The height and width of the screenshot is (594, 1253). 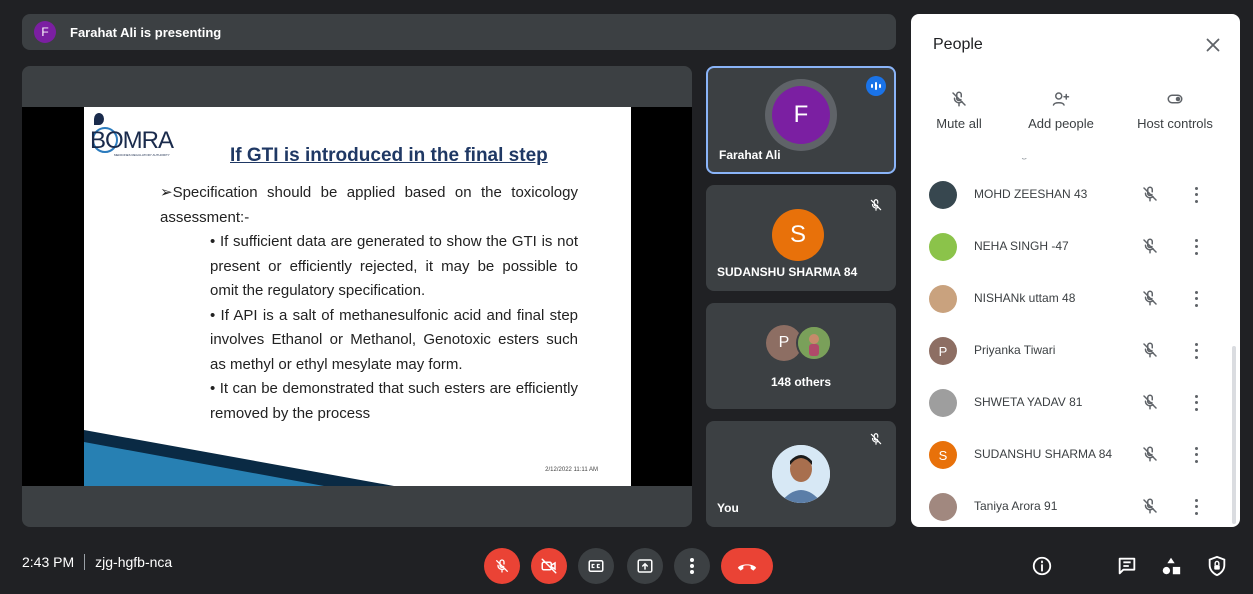 I want to click on logo-text: BOMRA, so click(x=132, y=140).